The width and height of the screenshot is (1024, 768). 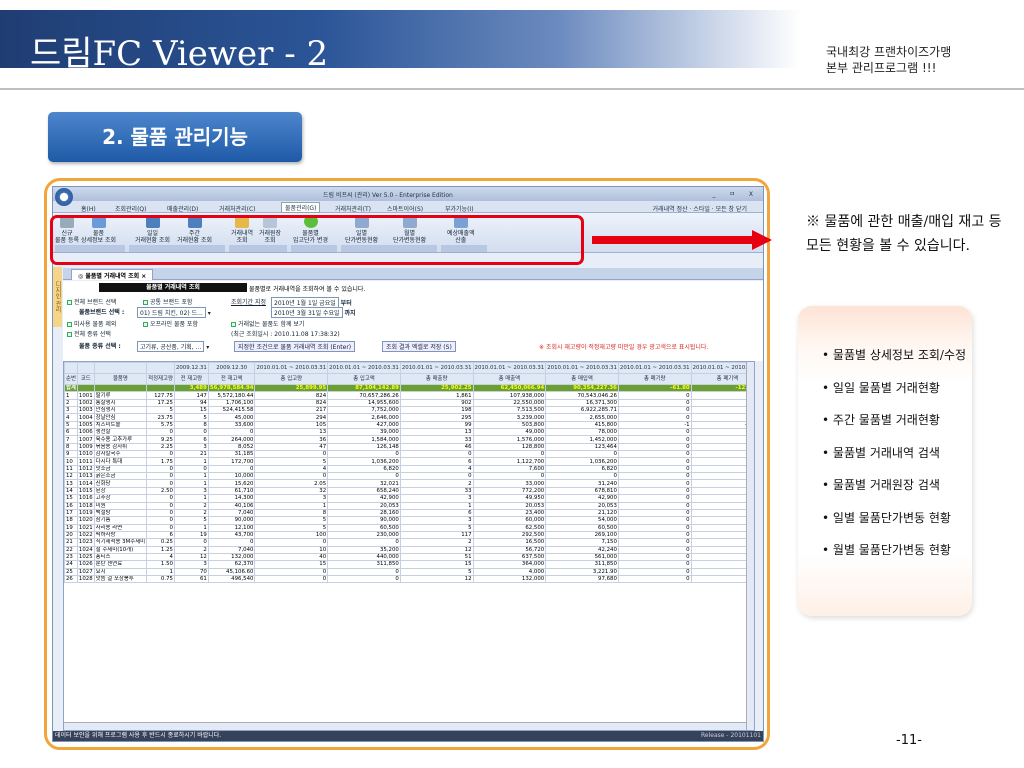 I want to click on table-row: 111012맛소금00046,82047,6006,8200011,705, so click(x=409, y=469).